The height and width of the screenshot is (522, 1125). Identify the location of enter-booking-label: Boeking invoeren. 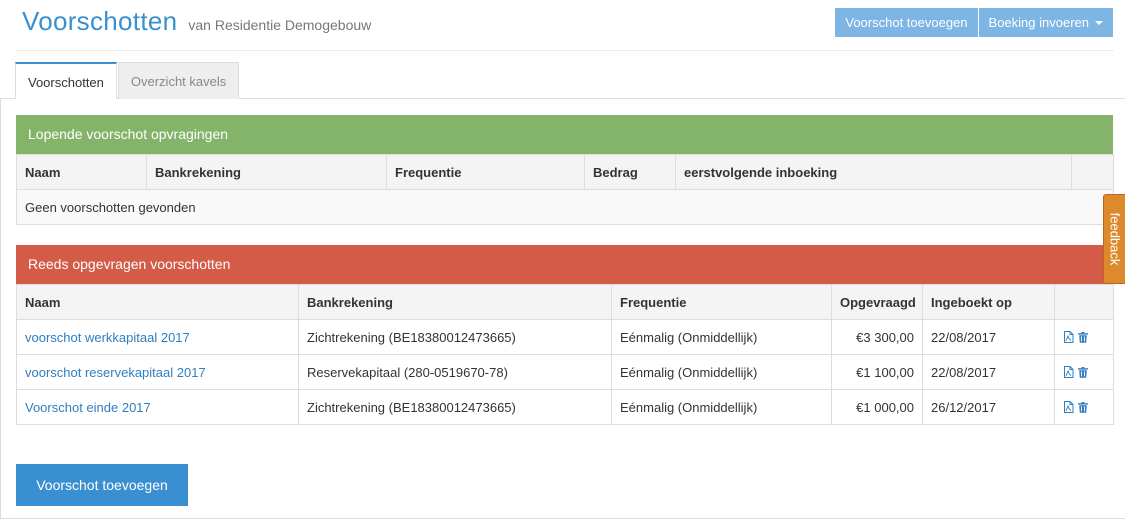
(1038, 22).